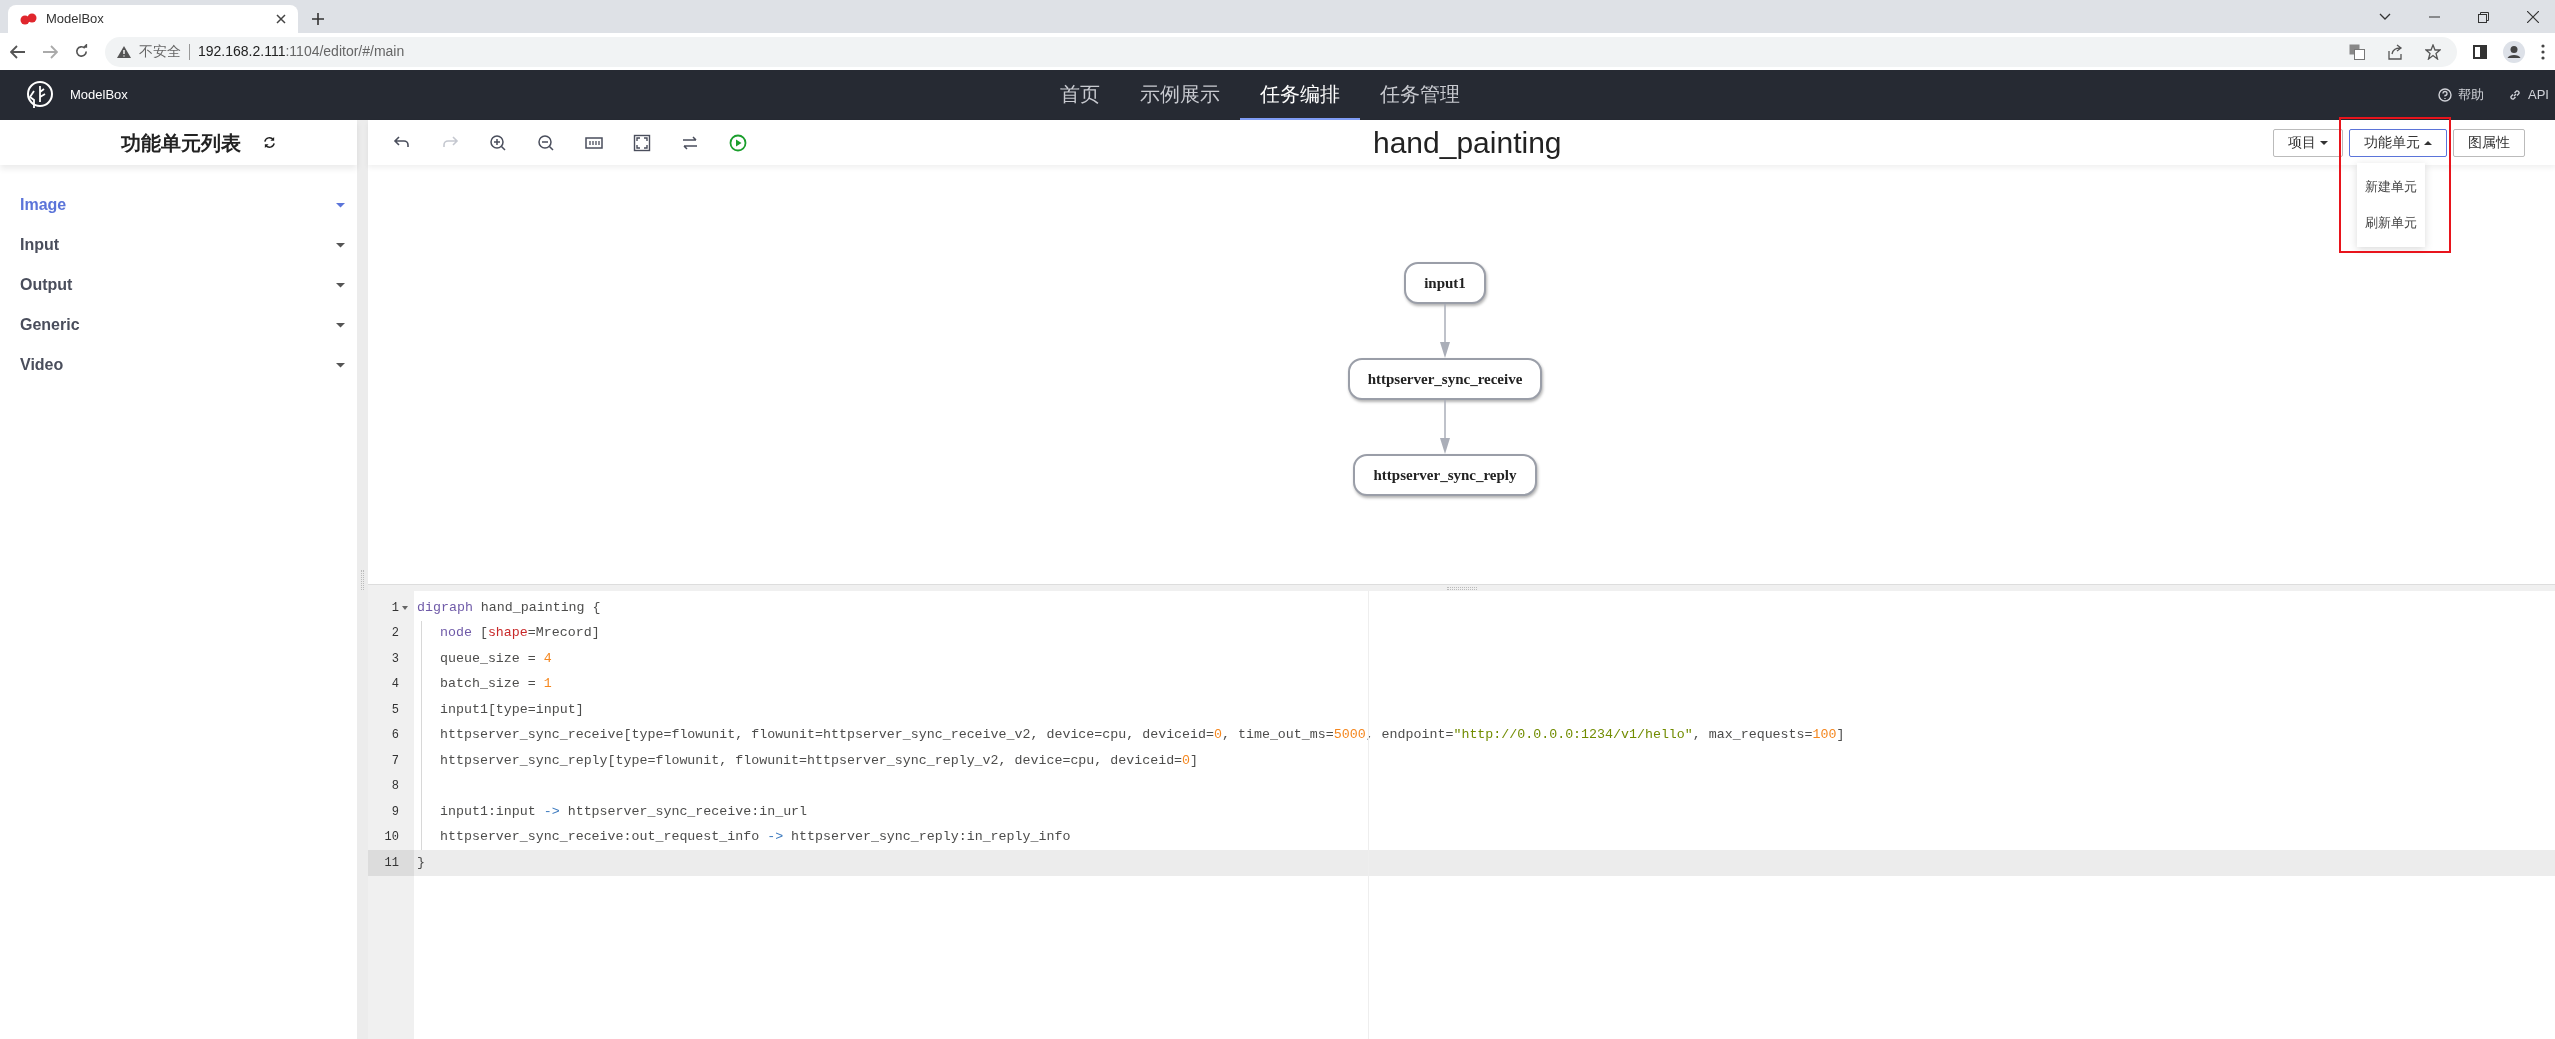 This screenshot has width=2555, height=1039. I want to click on line-number: 1, so click(399, 607).